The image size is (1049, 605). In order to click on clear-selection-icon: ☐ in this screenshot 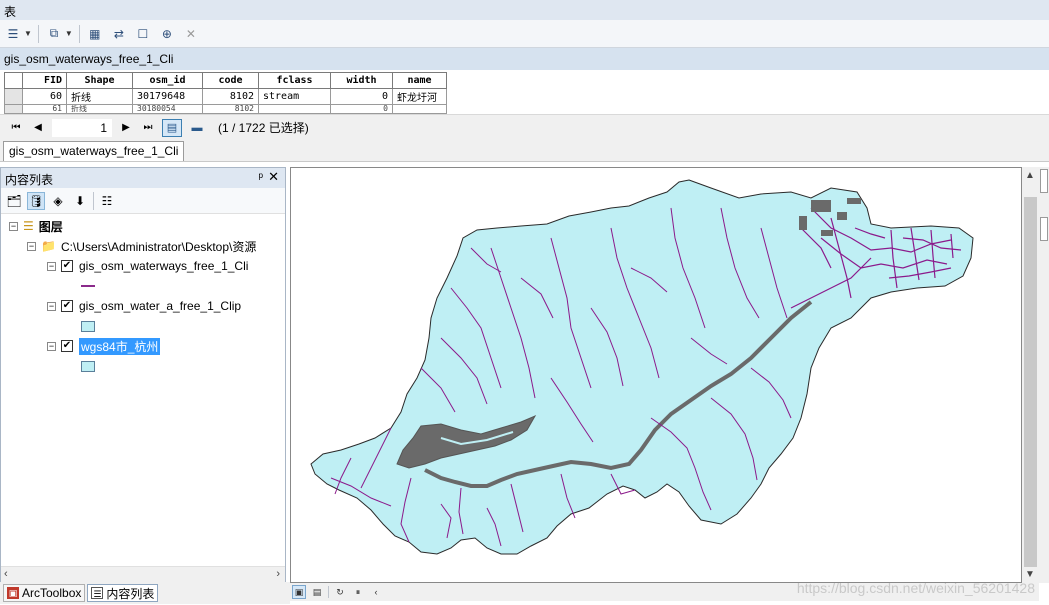, I will do `click(143, 34)`.